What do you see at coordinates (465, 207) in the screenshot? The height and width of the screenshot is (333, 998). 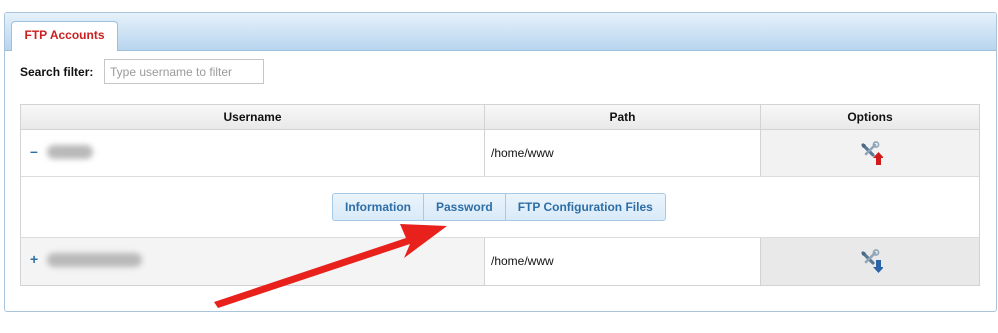 I see `subtab-password: Password` at bounding box center [465, 207].